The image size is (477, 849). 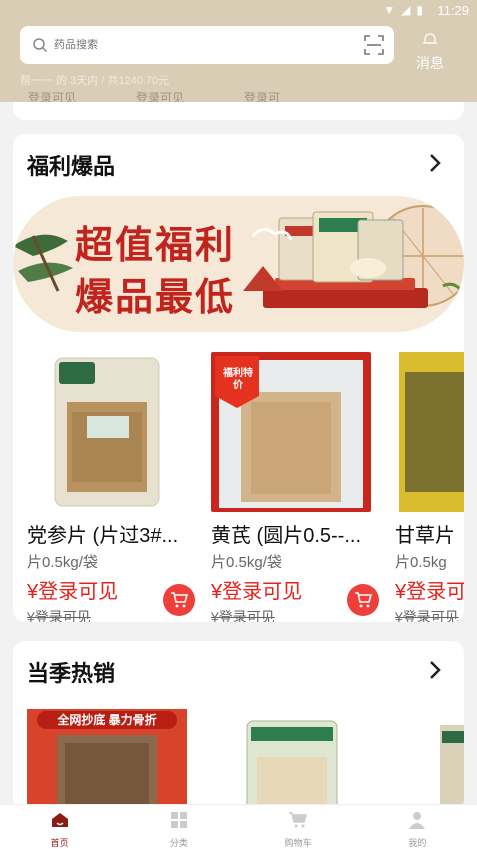 I want to click on home-icon, so click(x=59, y=820).